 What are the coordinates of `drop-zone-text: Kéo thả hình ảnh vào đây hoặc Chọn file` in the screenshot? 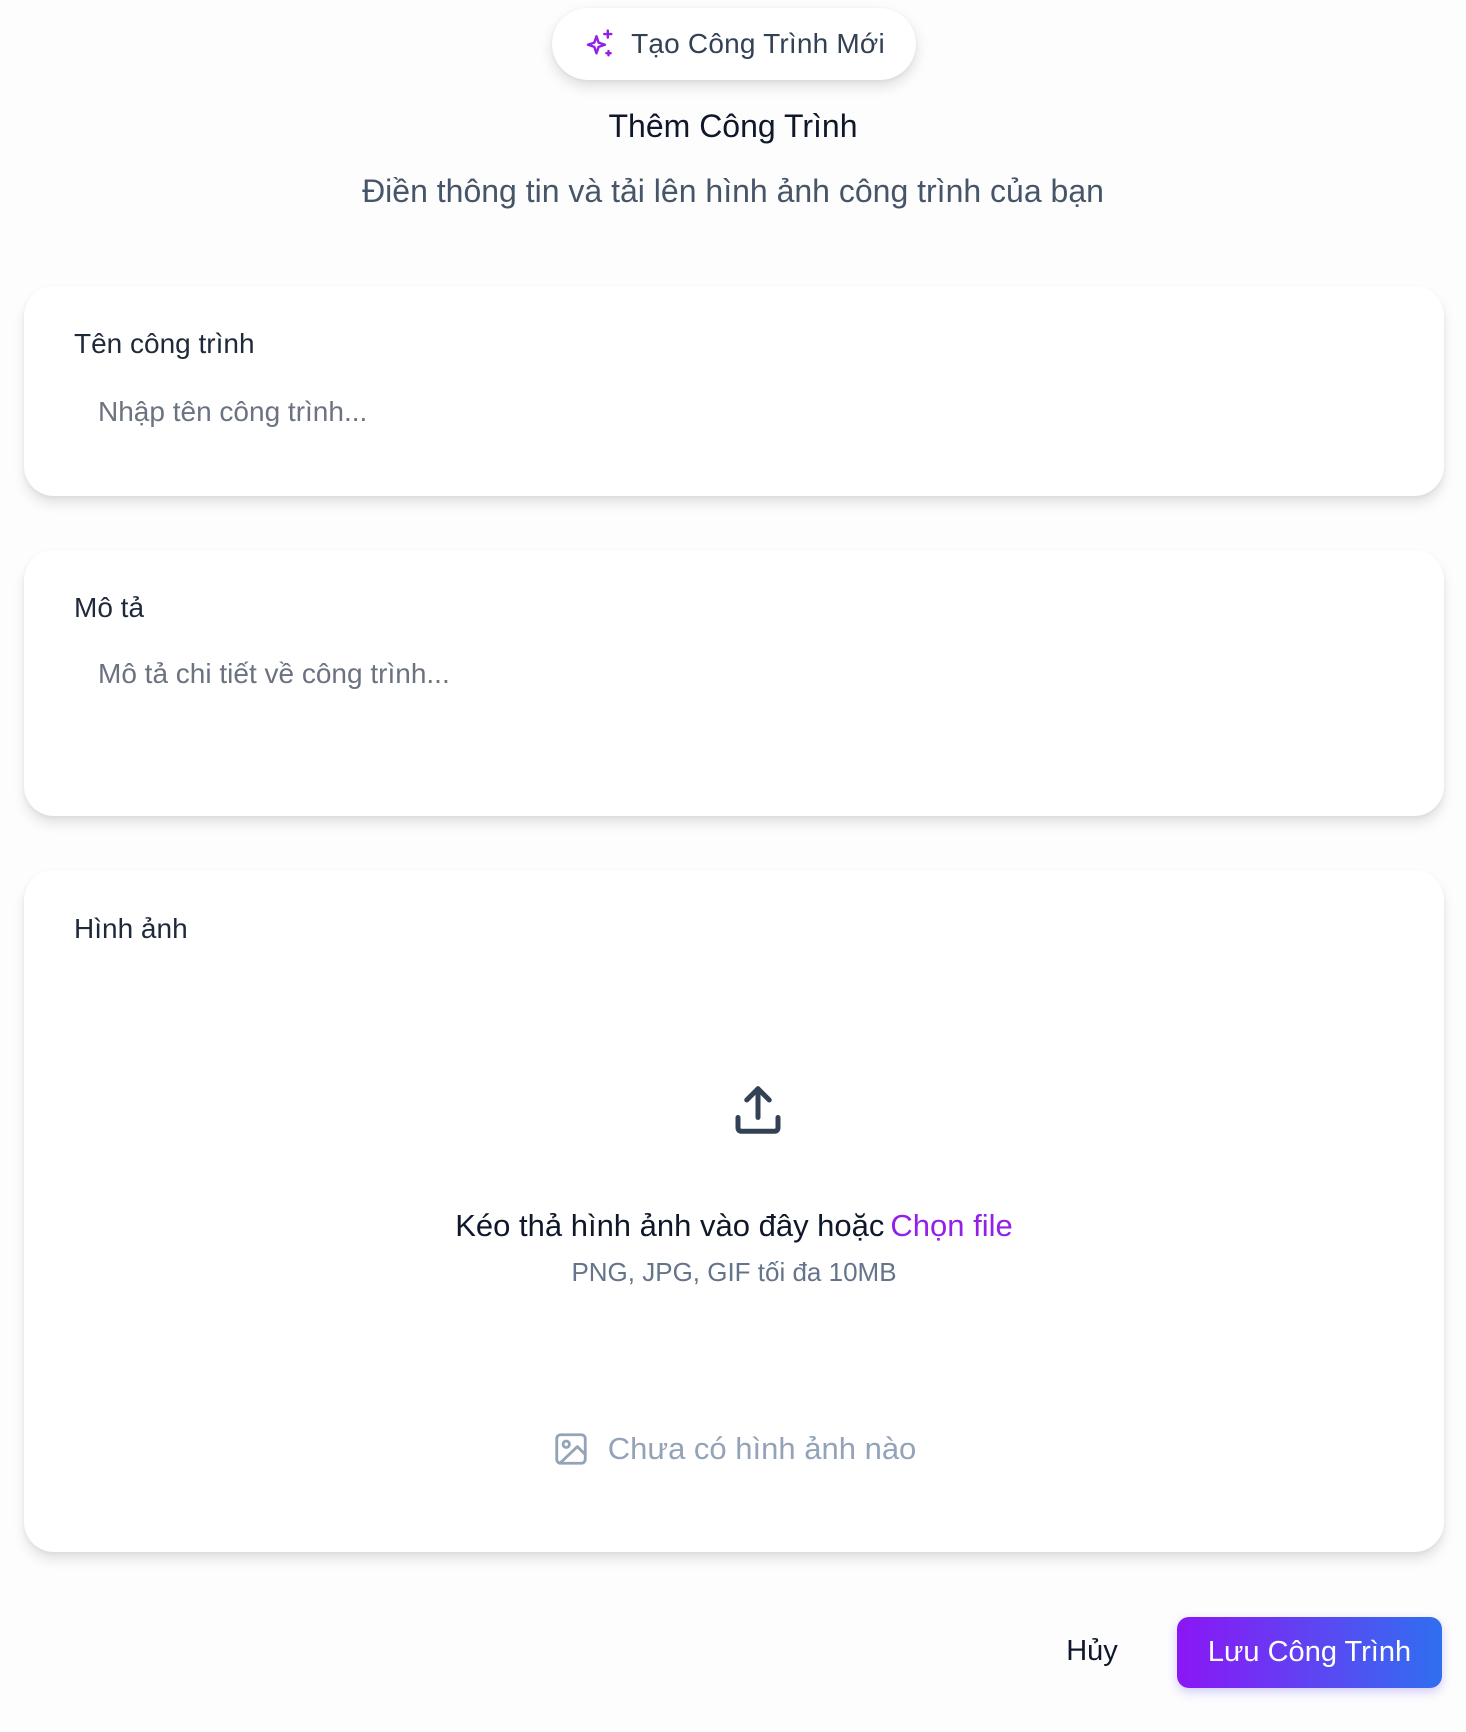 It's located at (734, 1226).